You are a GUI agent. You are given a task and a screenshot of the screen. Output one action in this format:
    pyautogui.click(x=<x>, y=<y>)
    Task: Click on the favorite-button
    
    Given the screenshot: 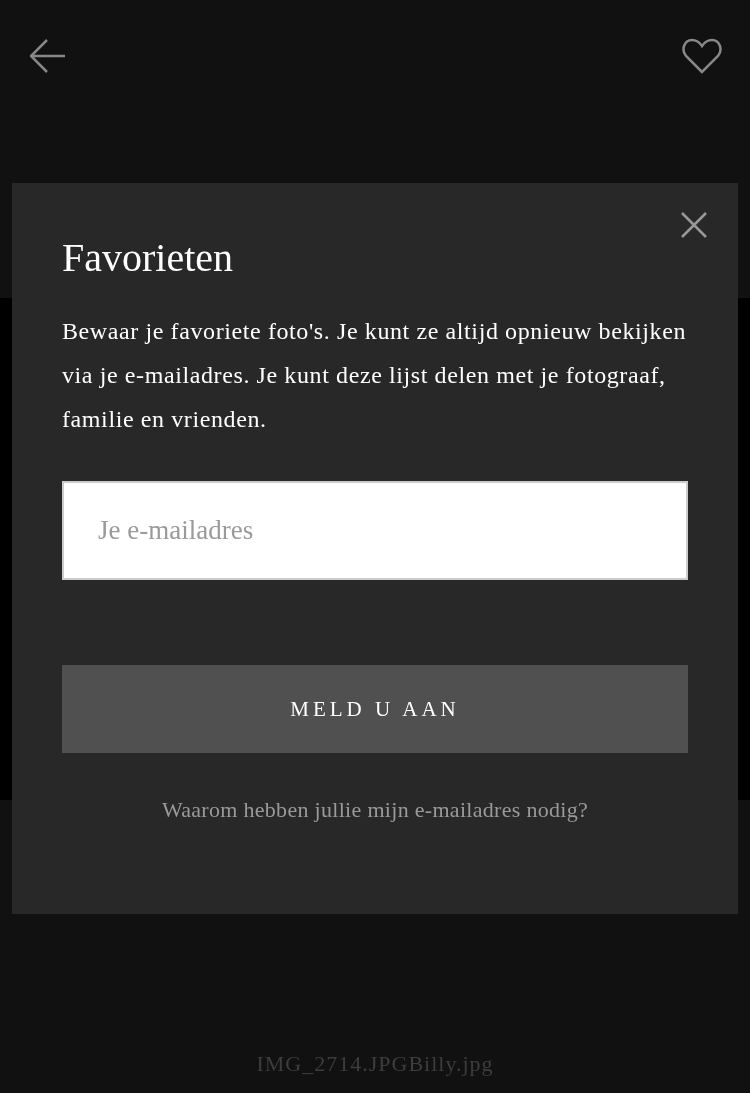 What is the action you would take?
    pyautogui.click(x=702, y=56)
    